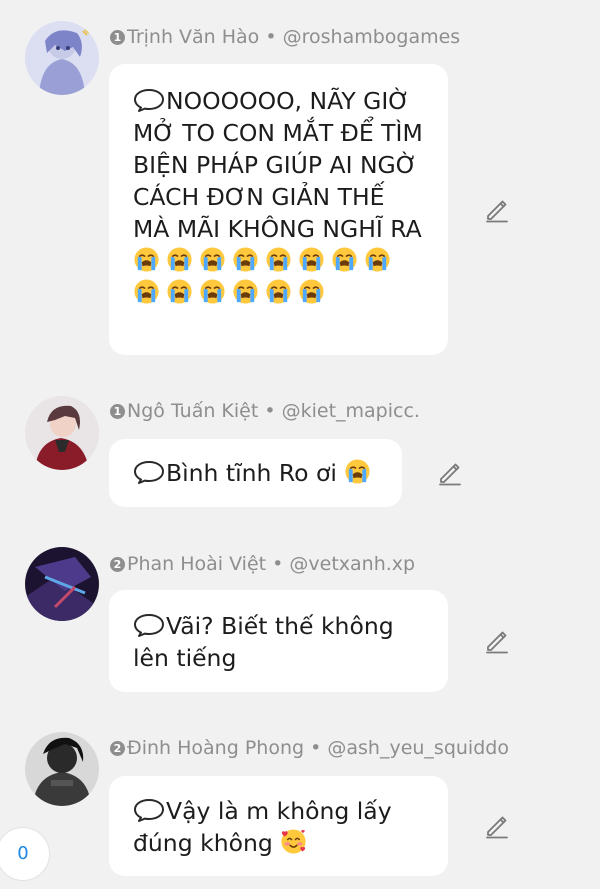  What do you see at coordinates (215, 748) in the screenshot?
I see `author-name: Đinh Hoàng Phong` at bounding box center [215, 748].